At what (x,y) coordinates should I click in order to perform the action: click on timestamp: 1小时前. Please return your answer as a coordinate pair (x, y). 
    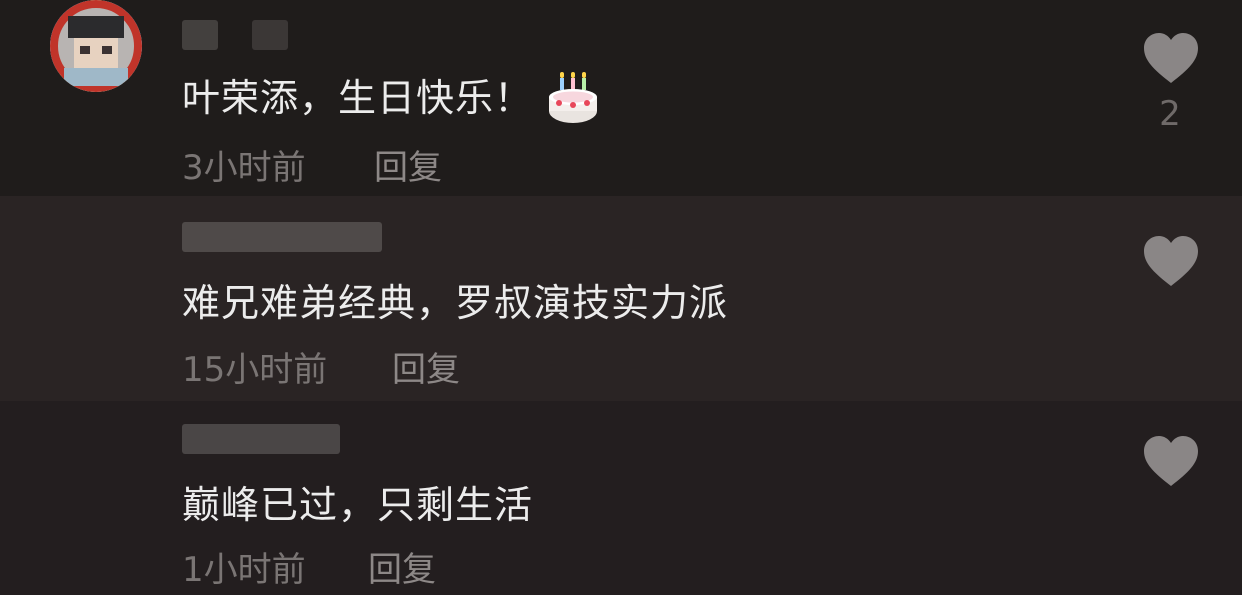
    Looking at the image, I should click on (244, 570).